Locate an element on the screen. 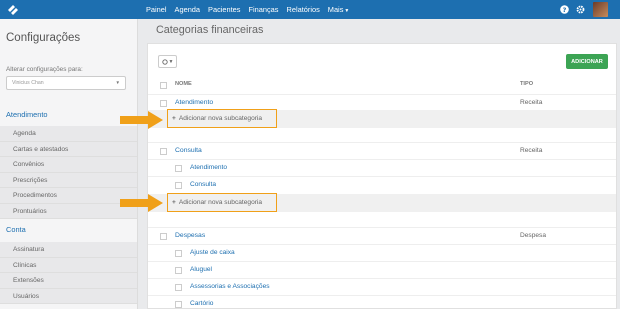 This screenshot has width=620, height=309. nav-pacientes: Pacientes is located at coordinates (224, 9).